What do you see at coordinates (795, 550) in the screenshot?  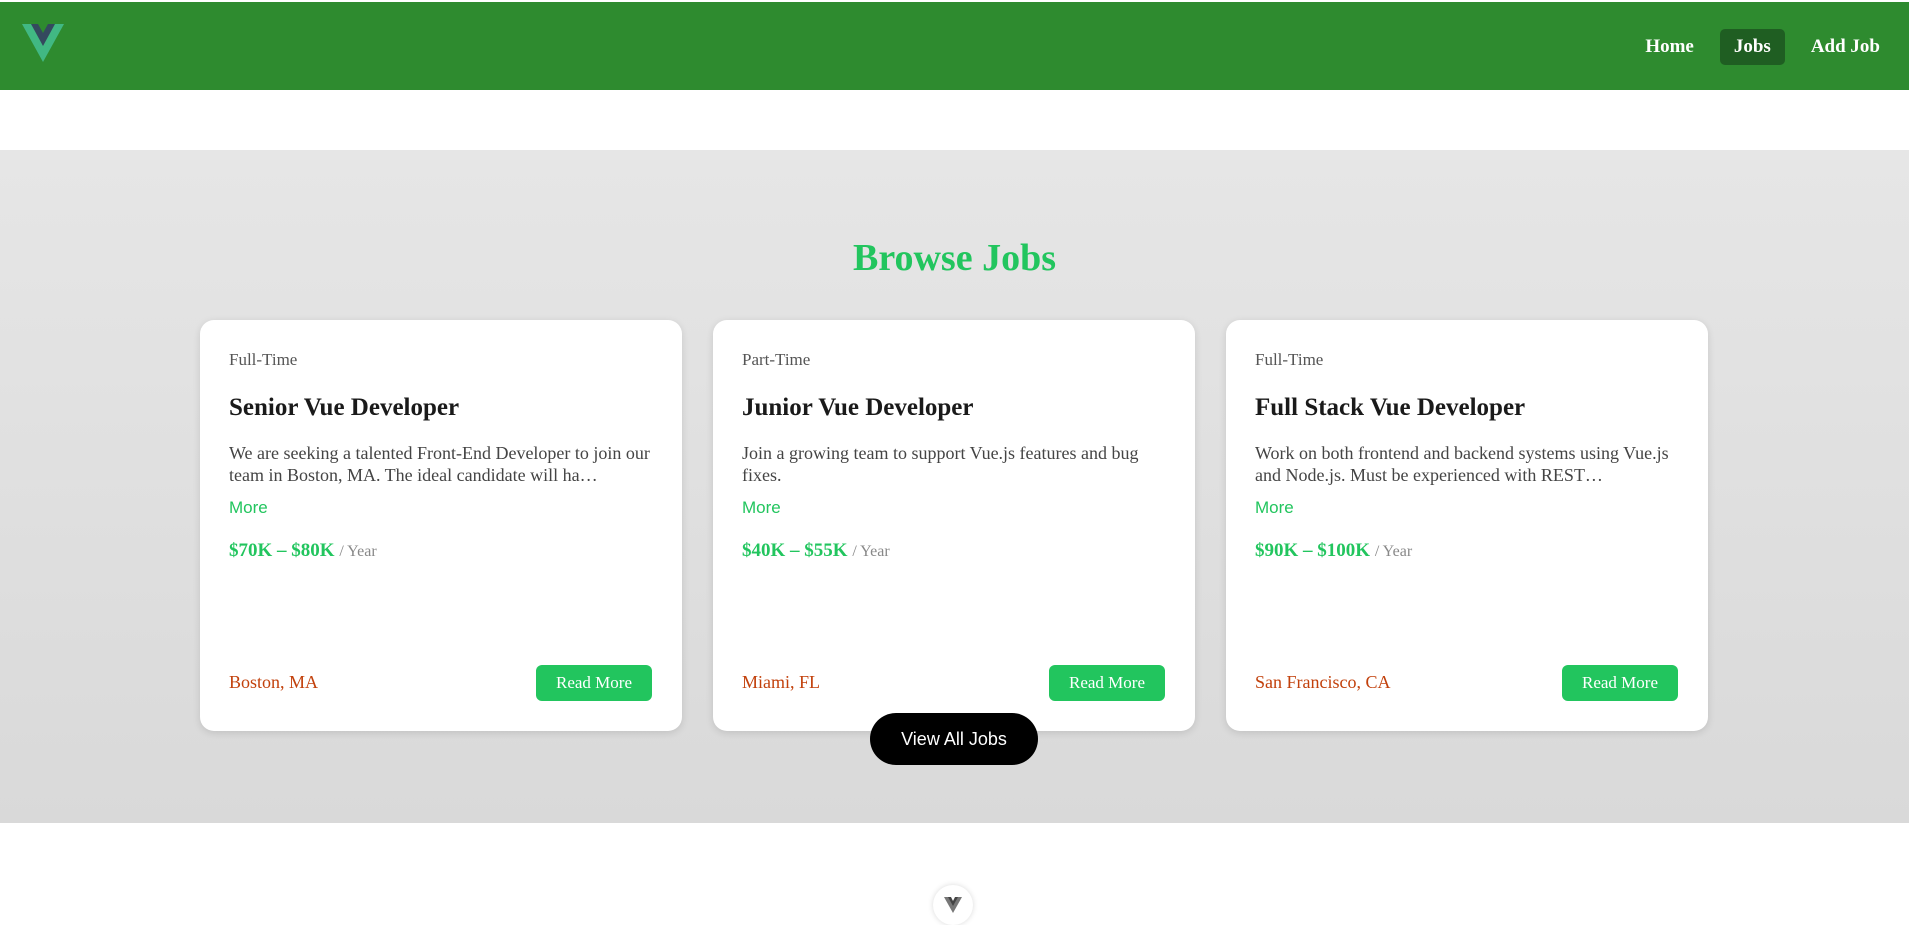 I see `salary-range: $40K – $55K` at bounding box center [795, 550].